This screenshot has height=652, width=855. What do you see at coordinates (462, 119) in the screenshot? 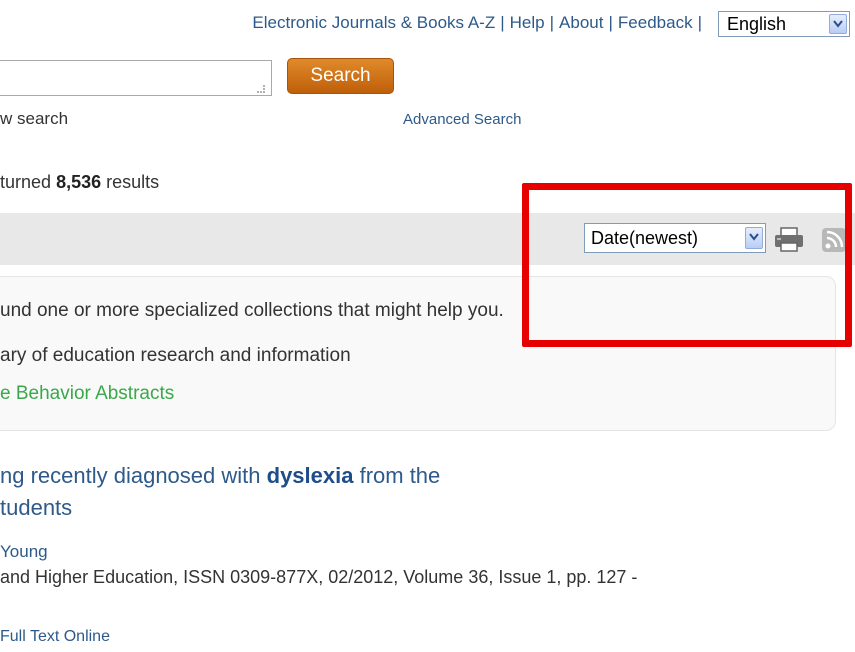
I see `advanced-search-link: Advanced Search` at bounding box center [462, 119].